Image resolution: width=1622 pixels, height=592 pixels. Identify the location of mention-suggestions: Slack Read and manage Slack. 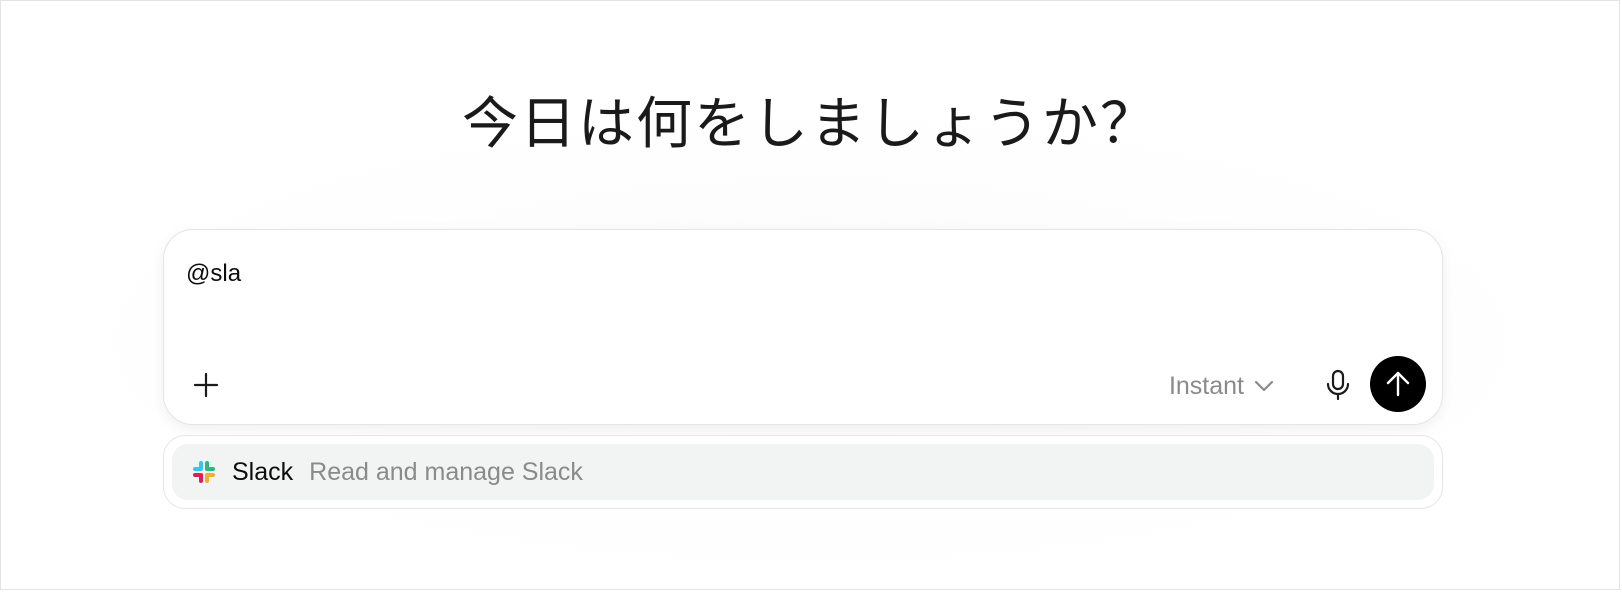
(803, 472).